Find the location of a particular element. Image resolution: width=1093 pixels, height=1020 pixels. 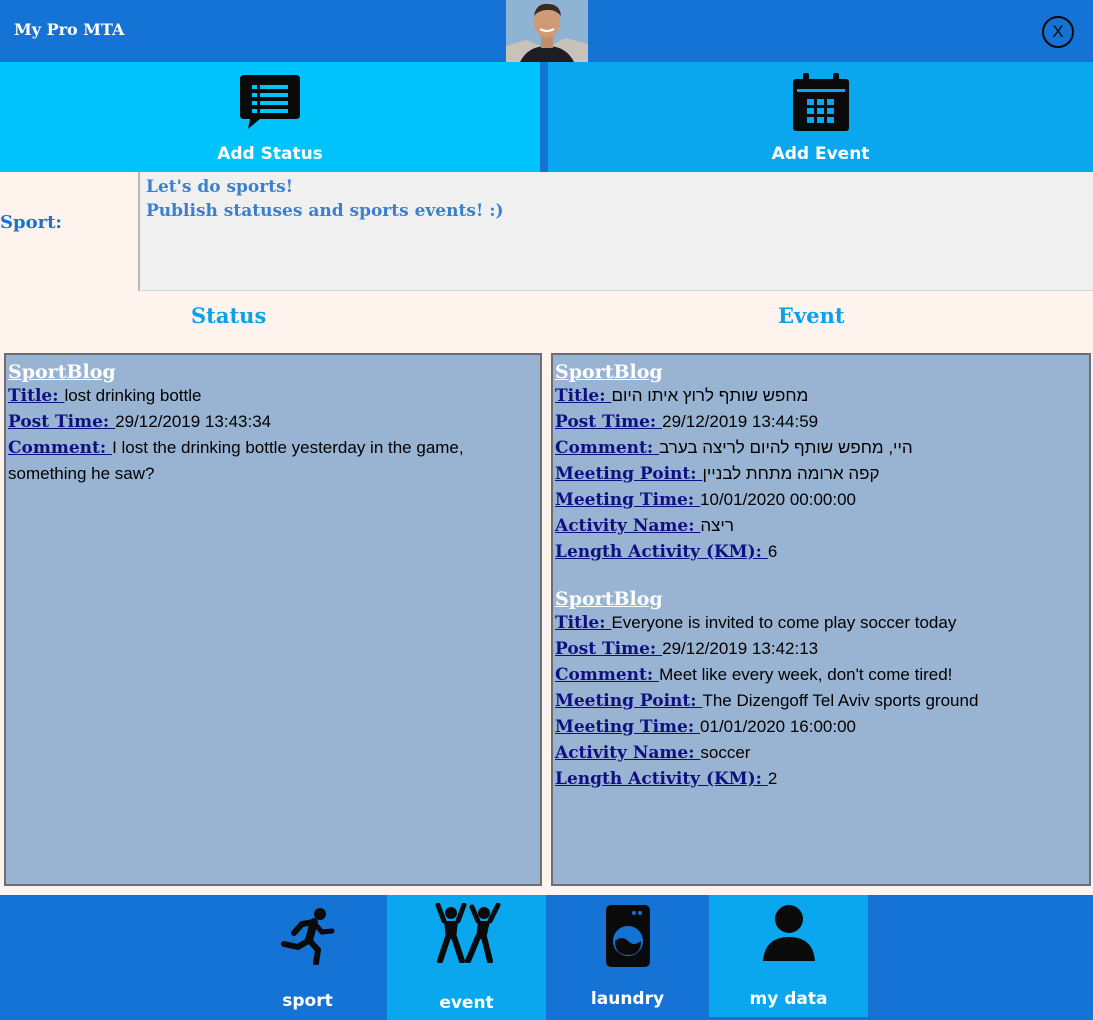

title-bar: My Pro MTA X is located at coordinates (546, 31).